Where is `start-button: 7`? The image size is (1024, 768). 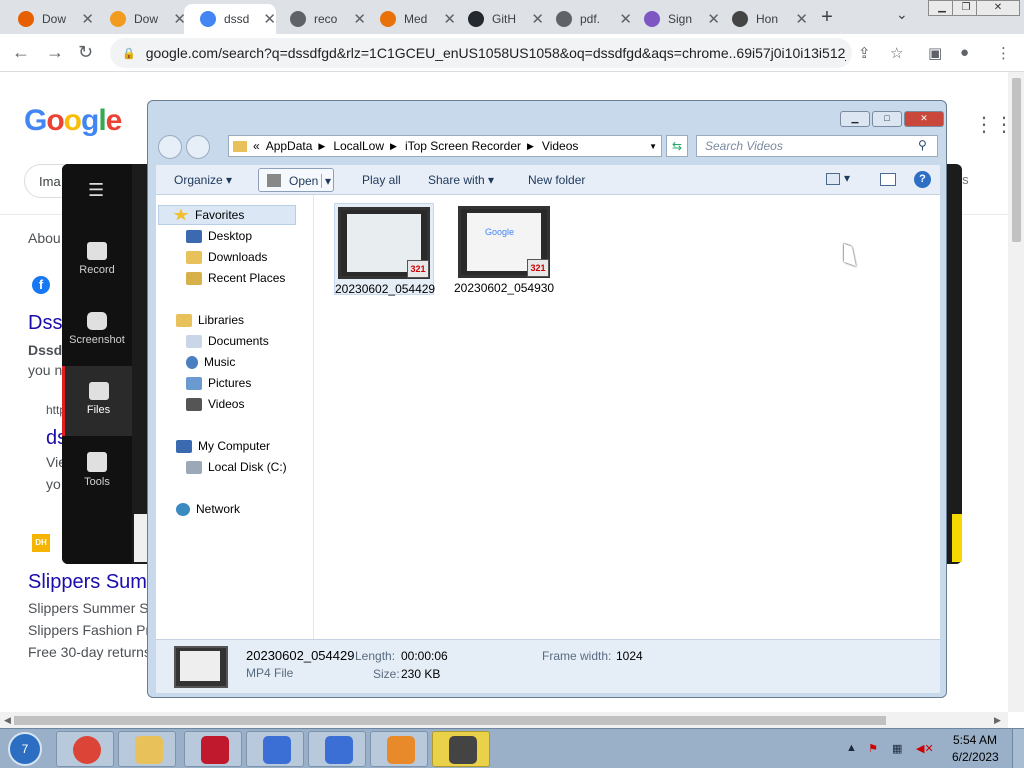
start-button: 7 is located at coordinates (25, 749).